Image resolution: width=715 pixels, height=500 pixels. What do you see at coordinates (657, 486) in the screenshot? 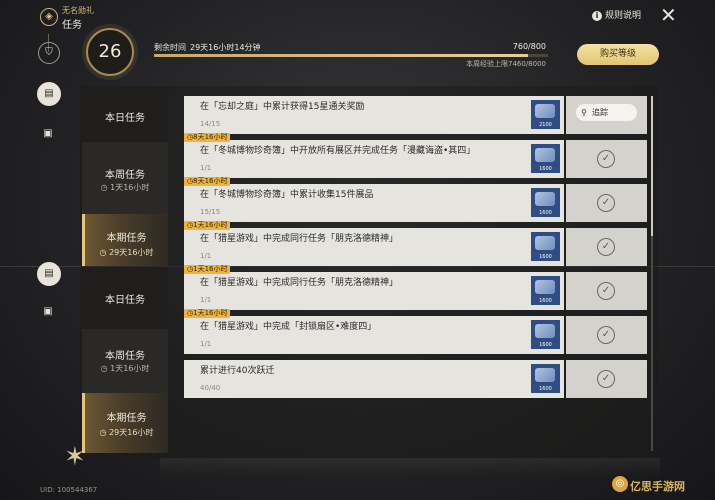
I see `watermark-text: 亿思手游网` at bounding box center [657, 486].